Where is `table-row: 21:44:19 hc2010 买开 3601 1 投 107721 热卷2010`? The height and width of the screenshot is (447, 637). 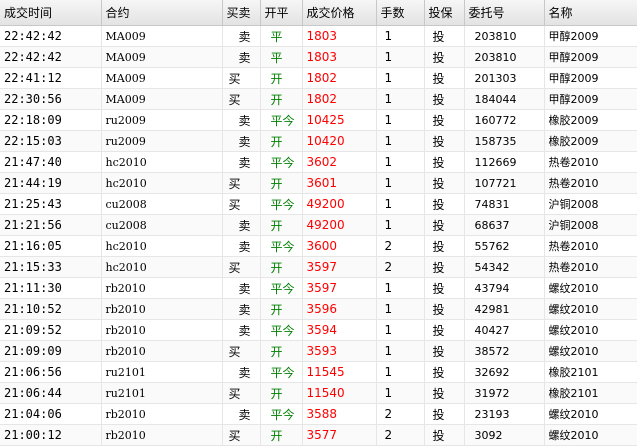 table-row: 21:44:19 hc2010 买开 3601 1 投 107721 热卷2010 is located at coordinates (318, 183).